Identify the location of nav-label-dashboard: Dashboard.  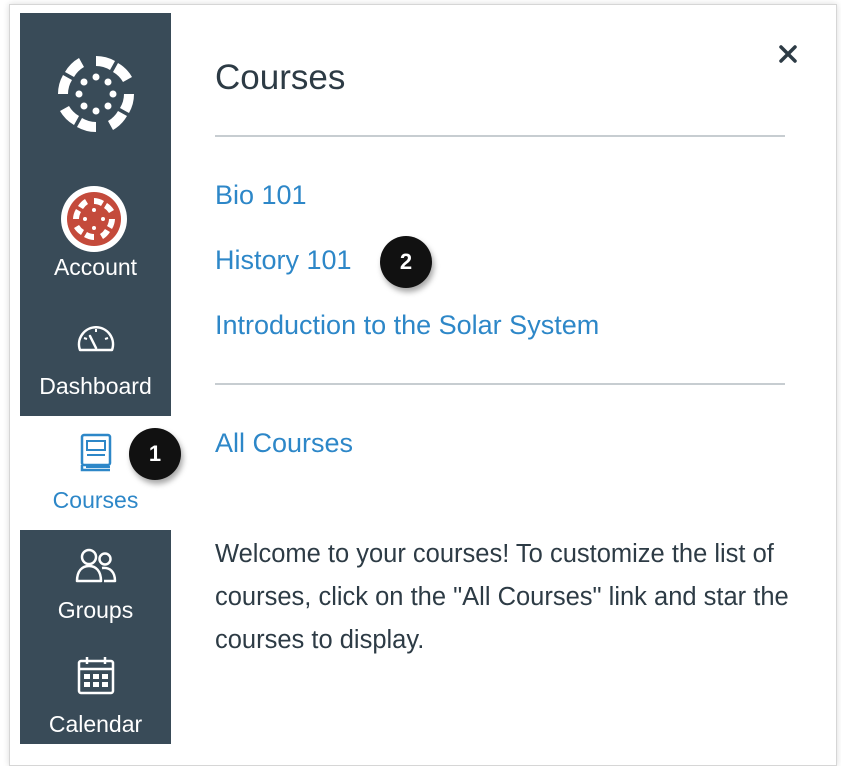
(95, 386).